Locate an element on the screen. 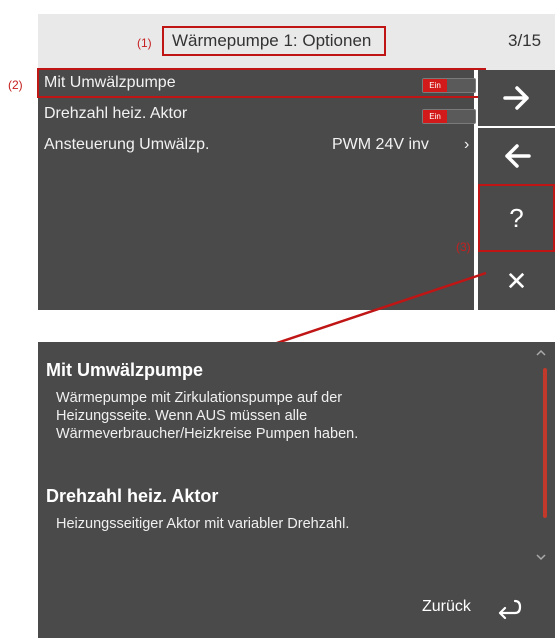 The width and height of the screenshot is (555, 640). back-link-button: Zurück is located at coordinates (475, 609).